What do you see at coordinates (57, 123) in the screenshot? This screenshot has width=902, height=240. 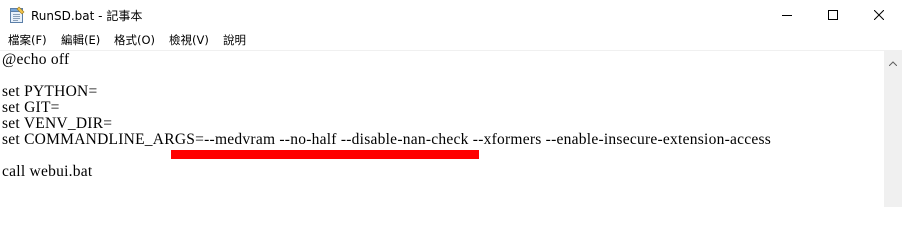 I see `editor-line: set VENV_DIR=` at bounding box center [57, 123].